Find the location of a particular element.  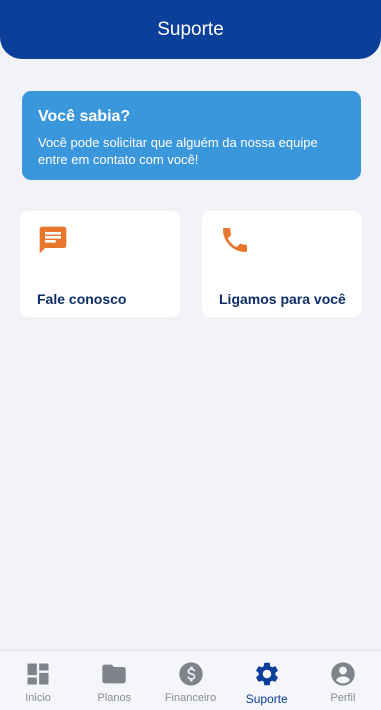

contact-us-label: Fale conosco is located at coordinates (82, 299).